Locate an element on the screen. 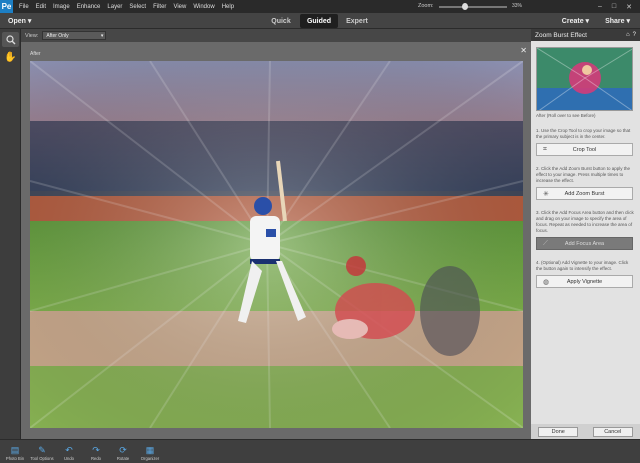 This screenshot has height=463, width=640. view-select-value: After Only is located at coordinates (57, 35).